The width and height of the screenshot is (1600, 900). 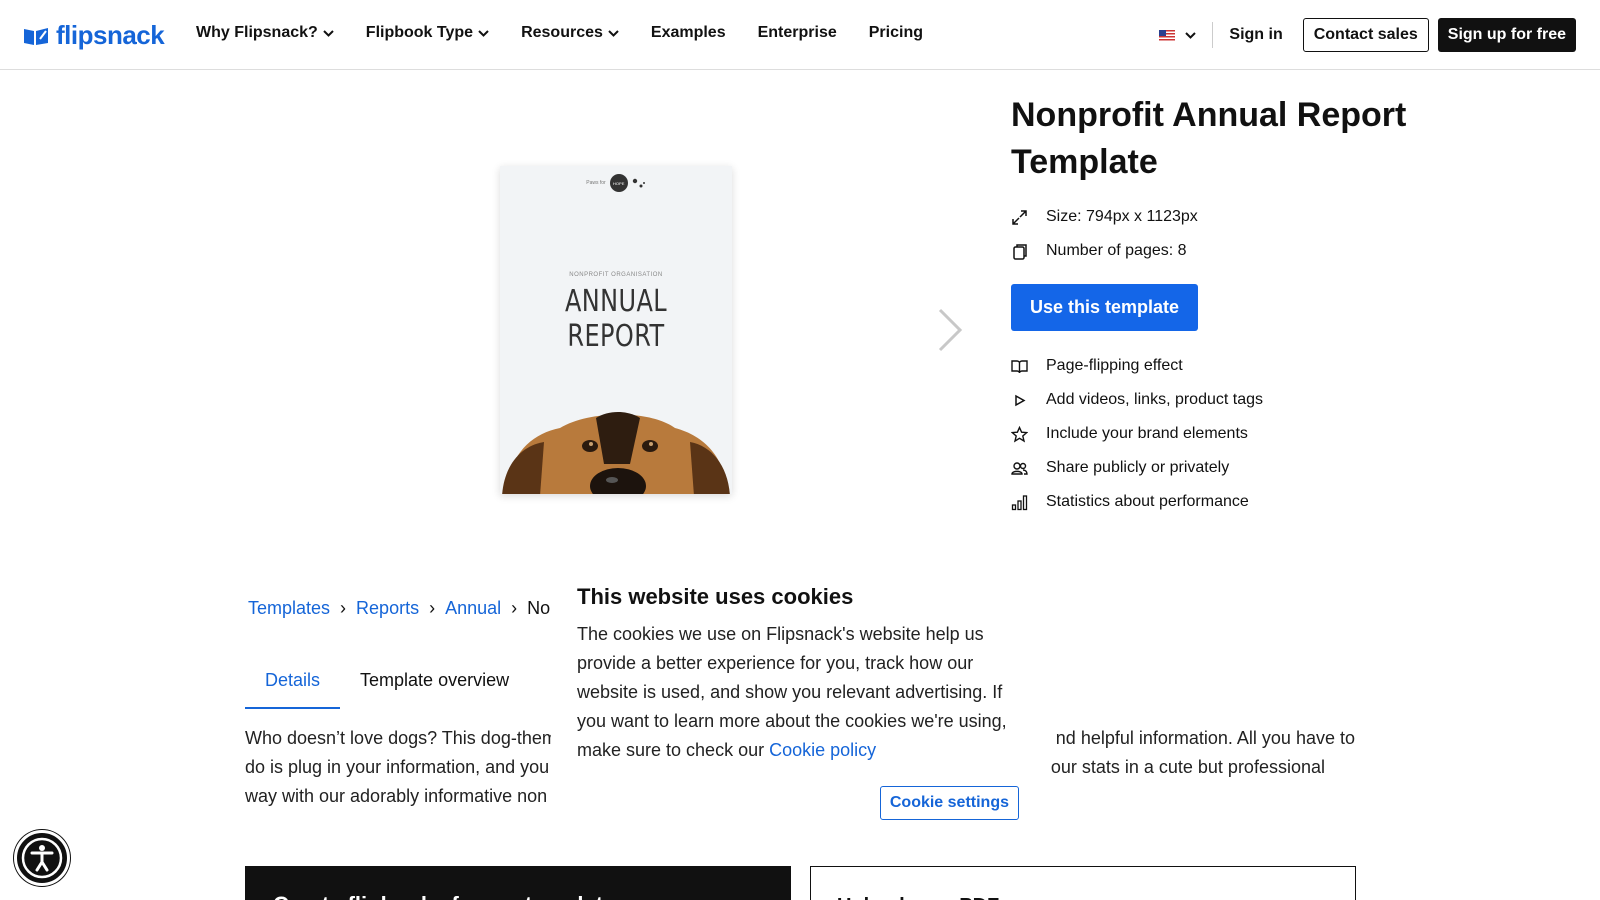 What do you see at coordinates (1116, 250) in the screenshot?
I see `pages-text: Number of pages: 8` at bounding box center [1116, 250].